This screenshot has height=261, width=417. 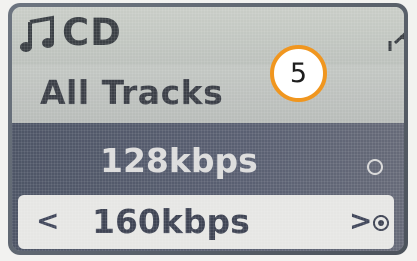 I want to click on menu-title: All Tracks, so click(x=132, y=92).